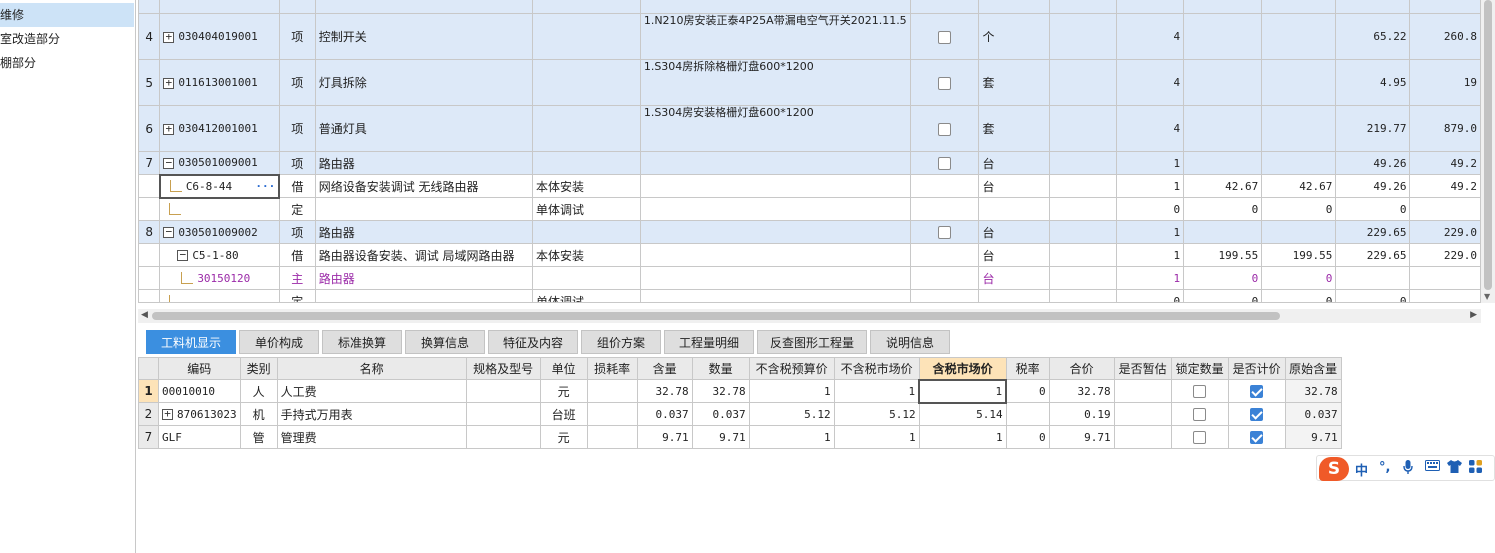 The image size is (1495, 553). Describe the element at coordinates (67, 63) in the screenshot. I see `tree-item: 棚部分` at that location.